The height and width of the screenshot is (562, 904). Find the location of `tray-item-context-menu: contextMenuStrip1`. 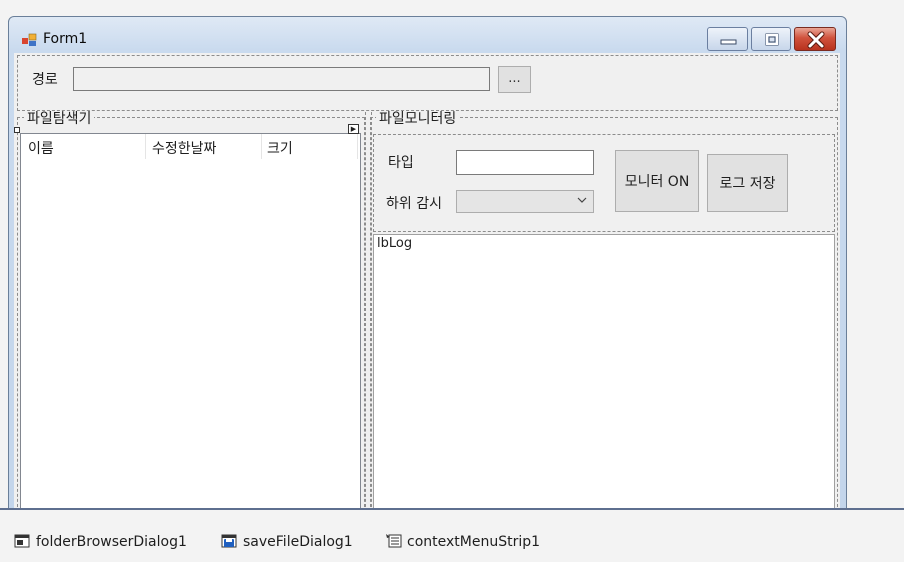

tray-item-context-menu: contextMenuStrip1 is located at coordinates (473, 542).